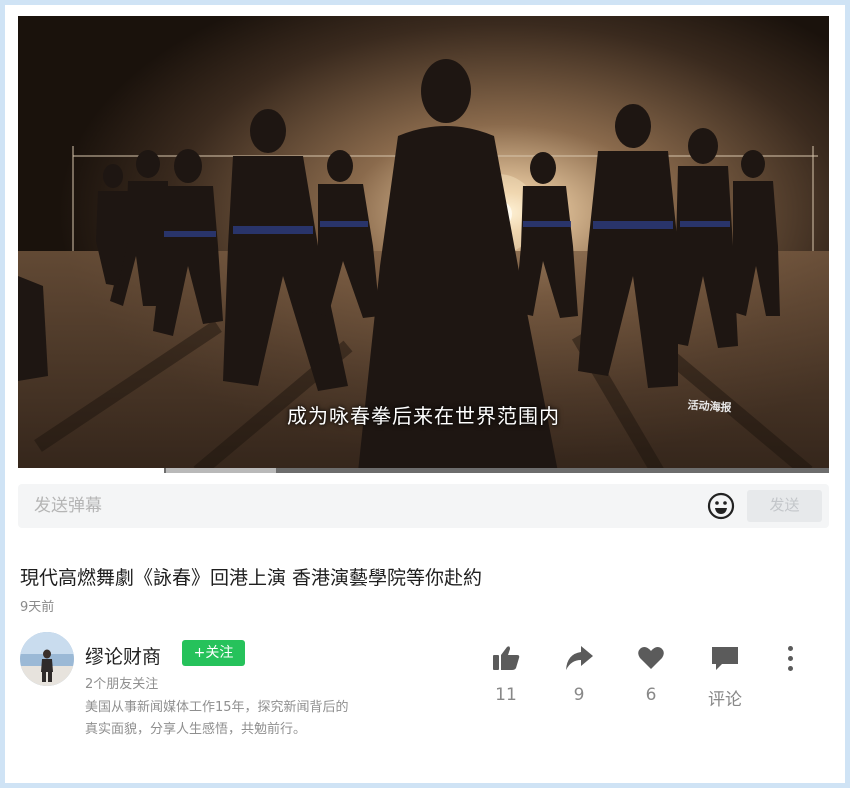 The height and width of the screenshot is (788, 850). What do you see at coordinates (251, 576) in the screenshot?
I see `post-title: 現代高燃舞劇《詠春》回港上演 香港演藝學院等你赴約` at bounding box center [251, 576].